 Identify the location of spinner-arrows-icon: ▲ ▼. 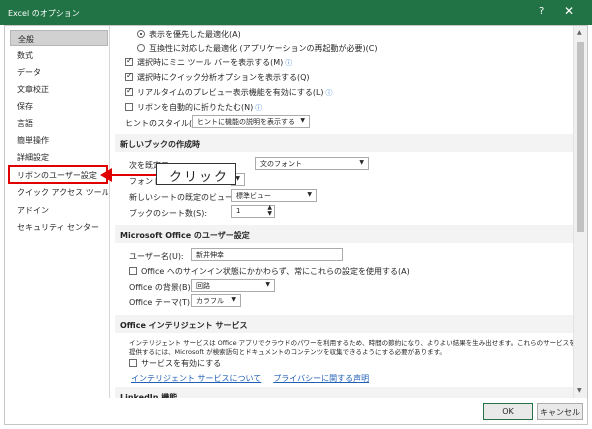
(269, 211).